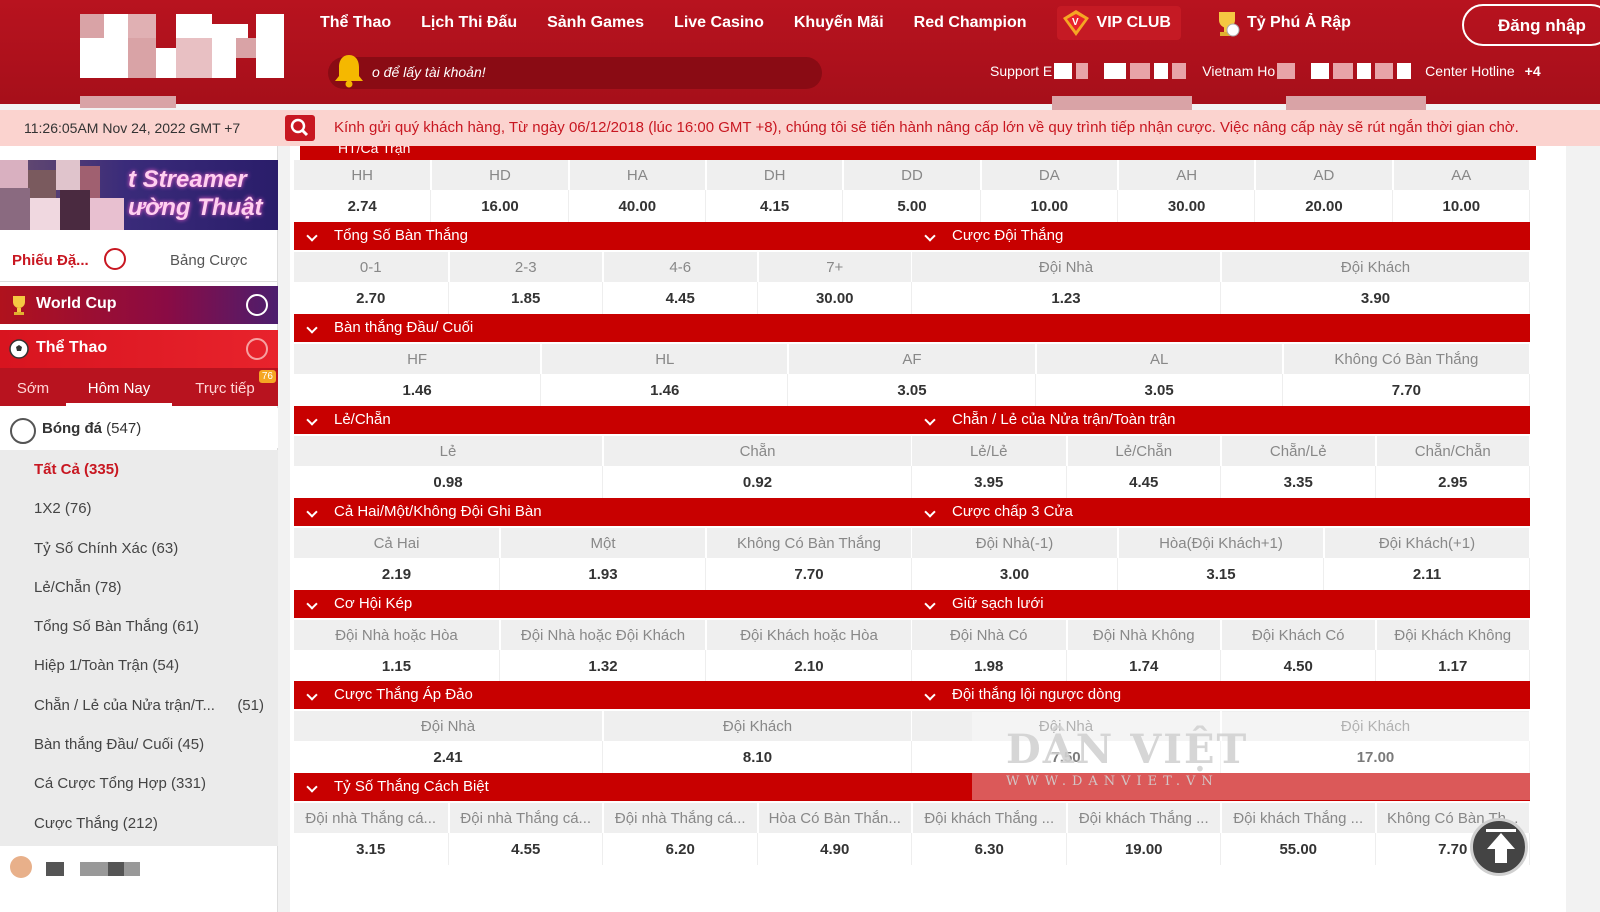  I want to click on odds-cell: Đội nhà Thắng cá... 3.15, so click(371, 834).